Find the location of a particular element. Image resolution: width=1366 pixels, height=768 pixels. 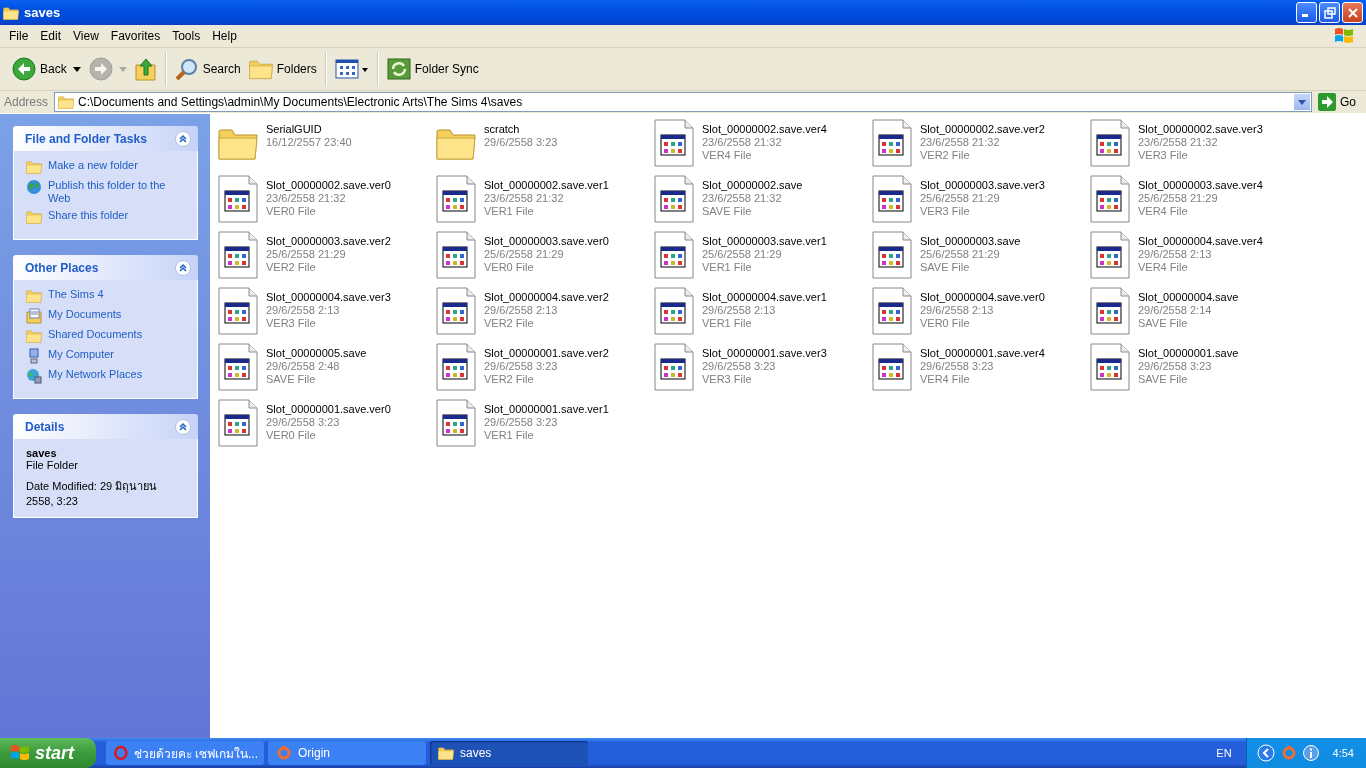

file-date: 29/6/2558 2:48 is located at coordinates (303, 366).